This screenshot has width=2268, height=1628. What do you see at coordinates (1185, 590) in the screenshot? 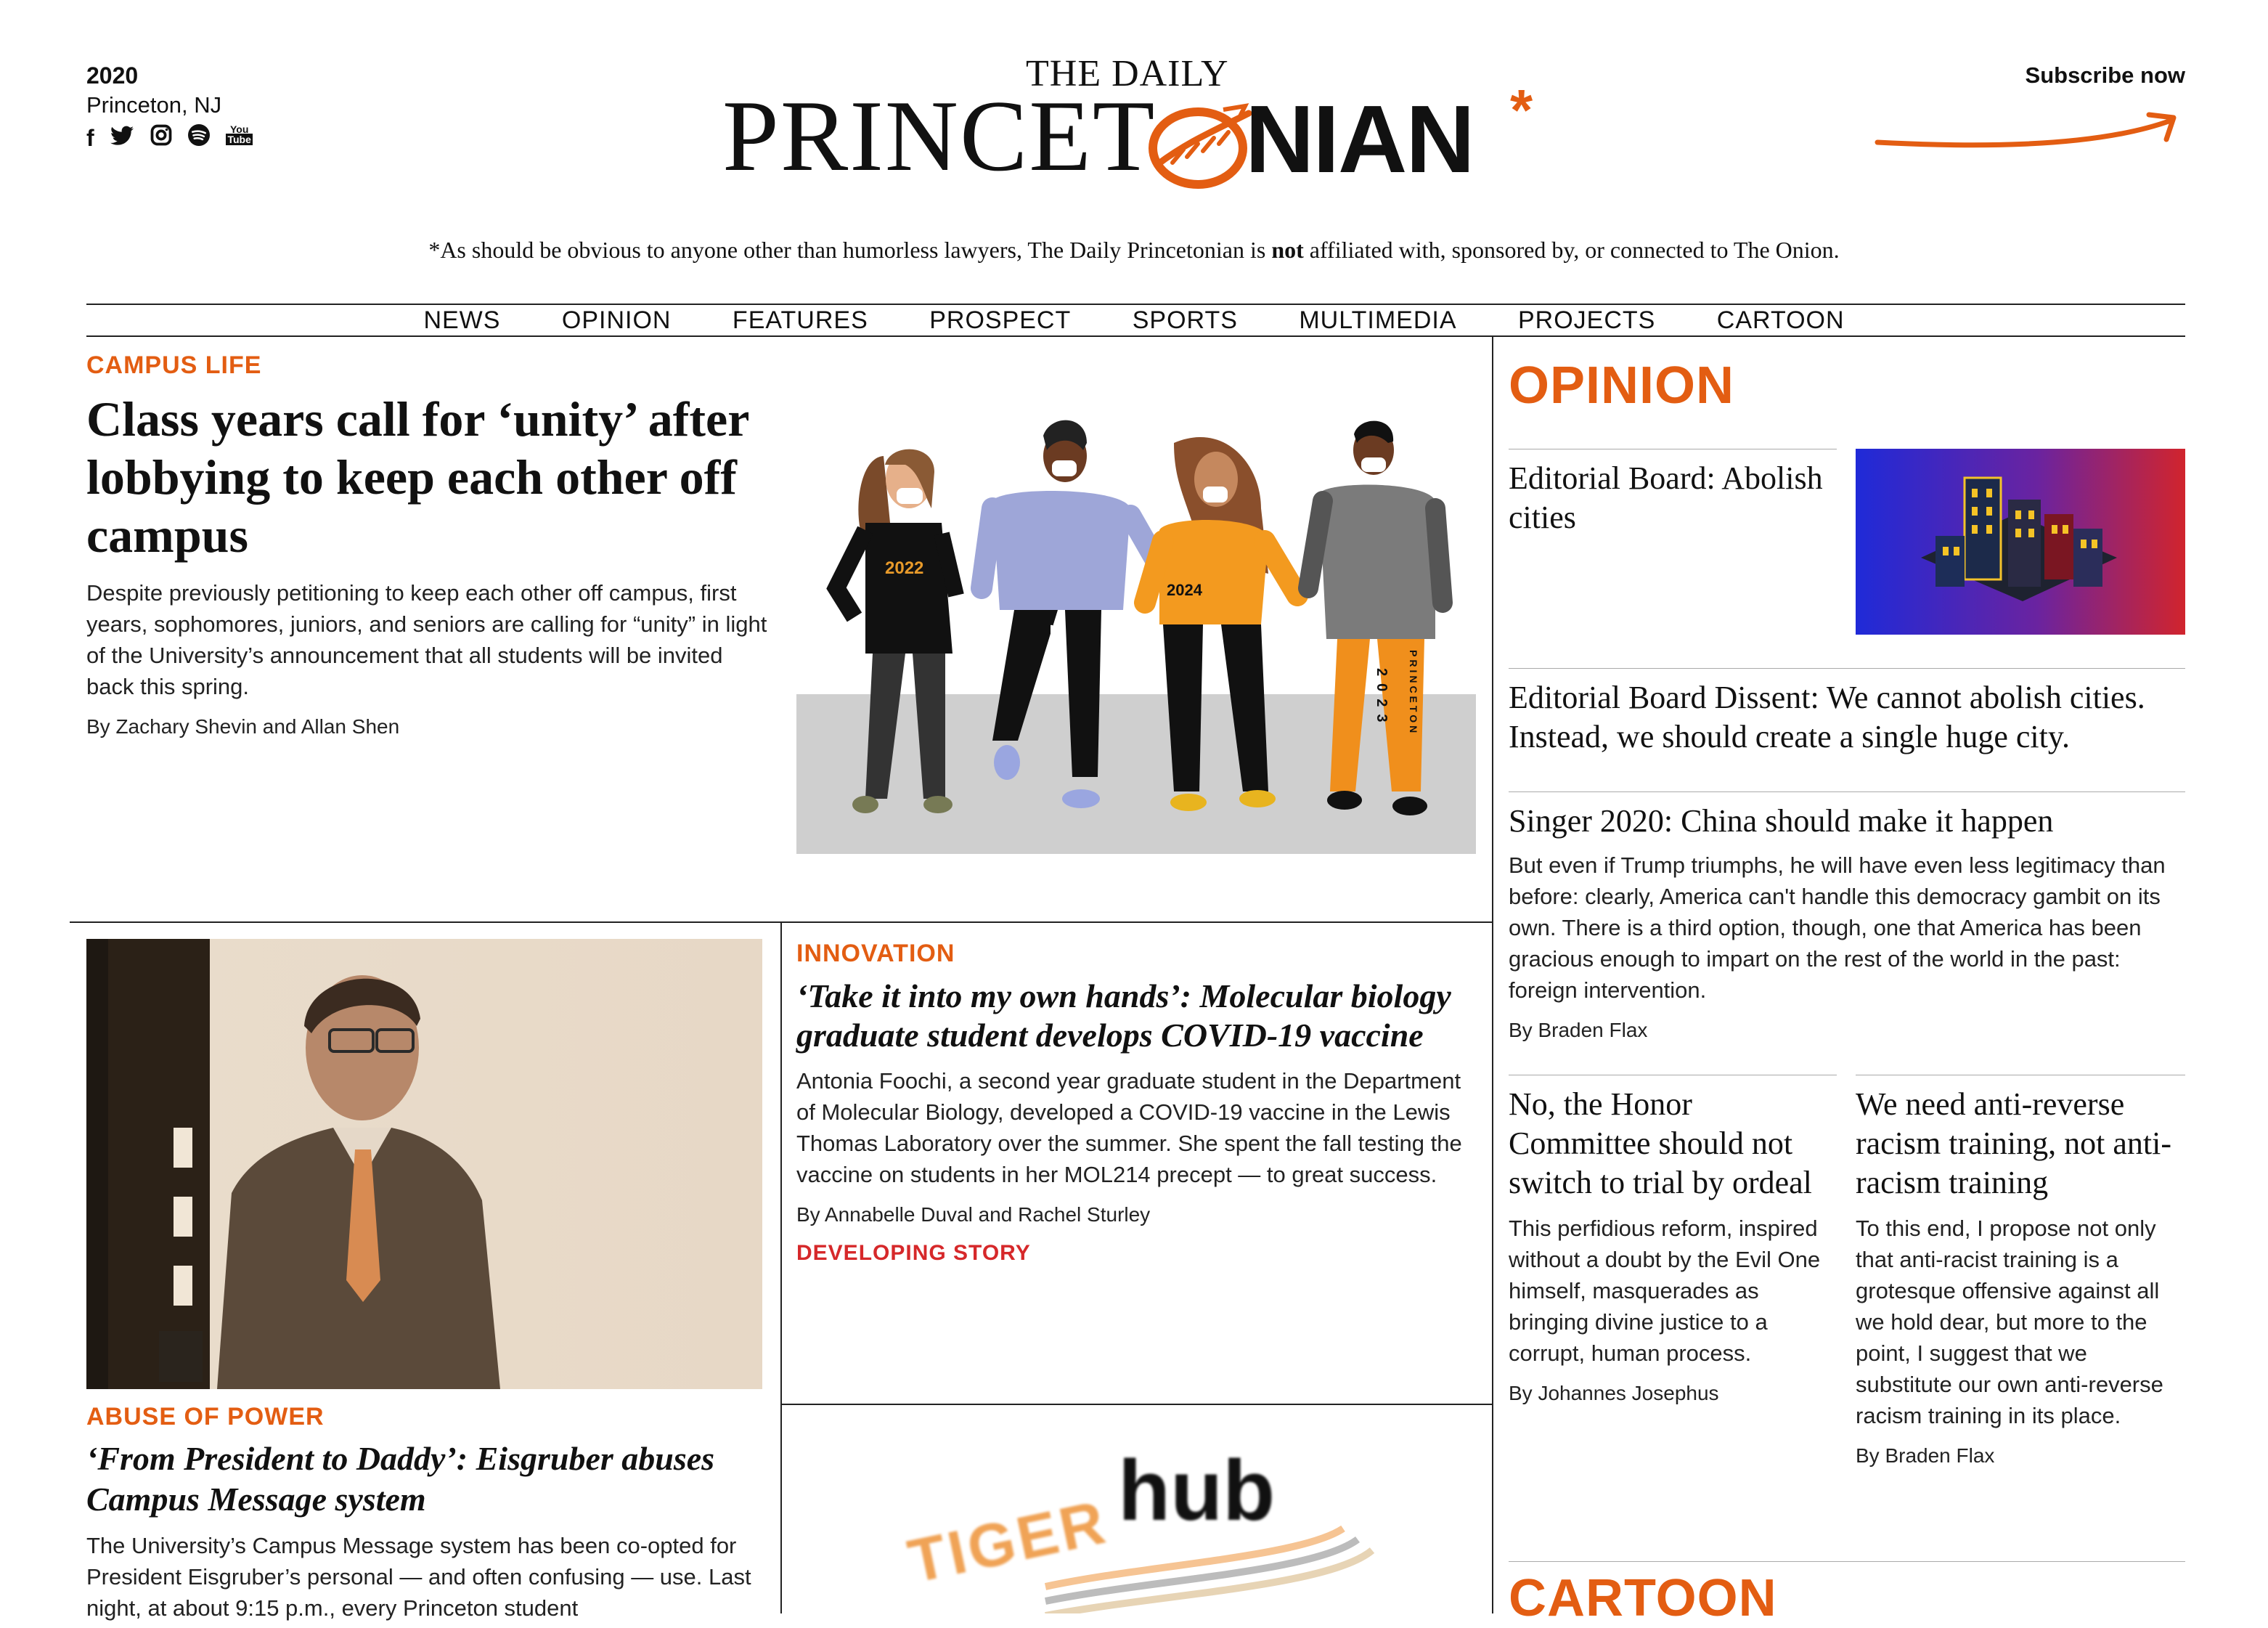
I see `figure-label-2024: 2024` at bounding box center [1185, 590].